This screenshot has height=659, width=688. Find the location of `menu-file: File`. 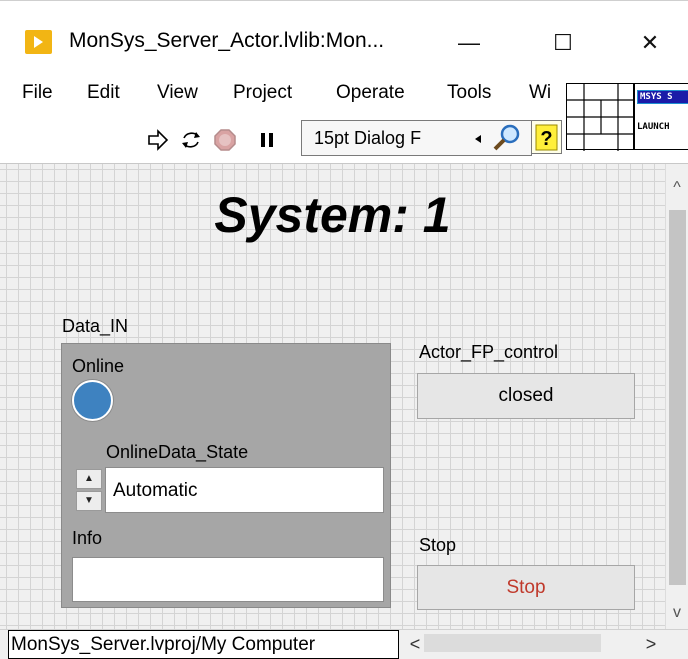

menu-file: File is located at coordinates (37, 93).